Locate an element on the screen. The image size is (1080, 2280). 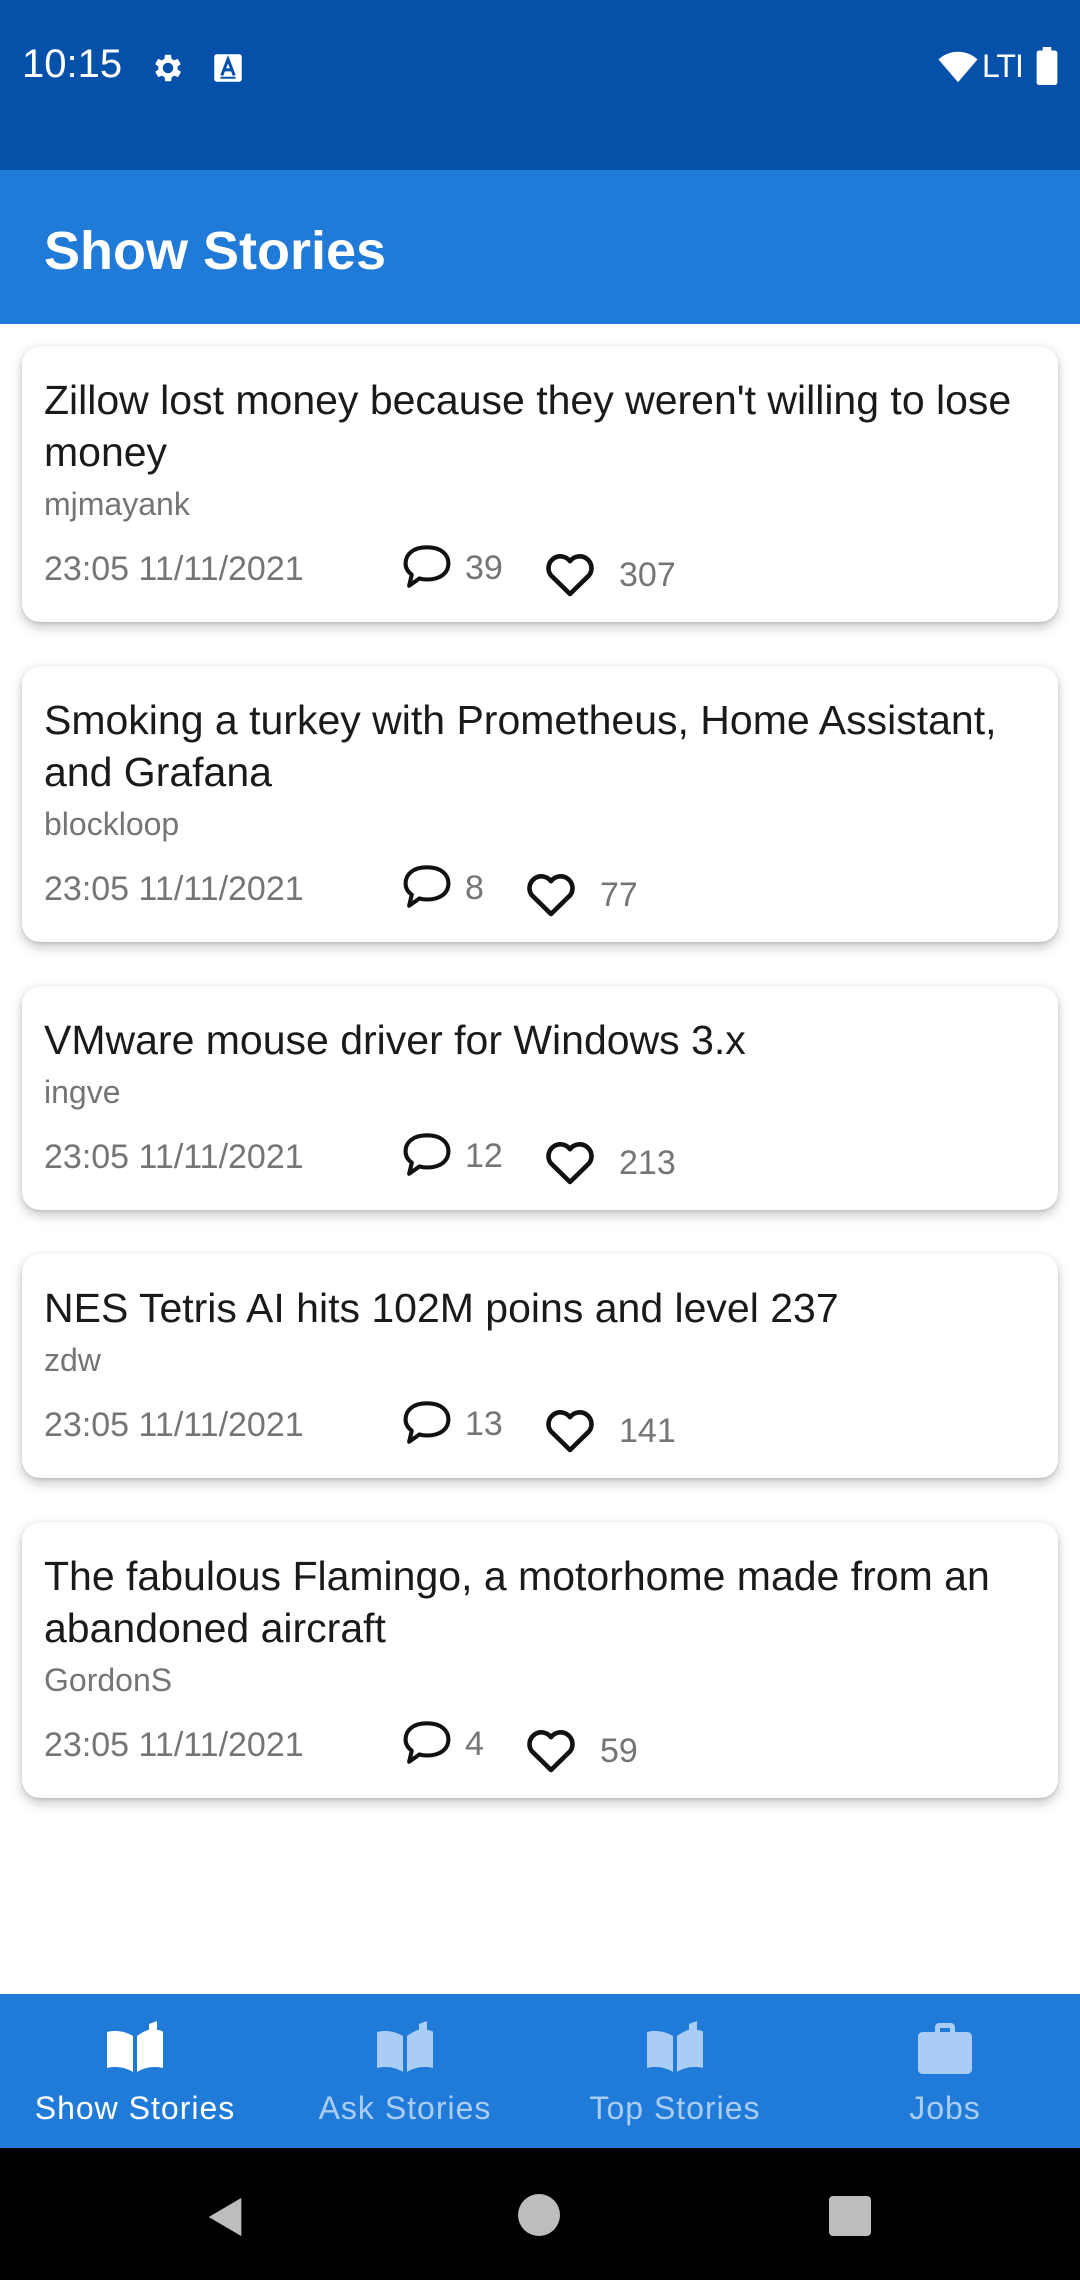
story-author: ingve is located at coordinates (82, 1092).